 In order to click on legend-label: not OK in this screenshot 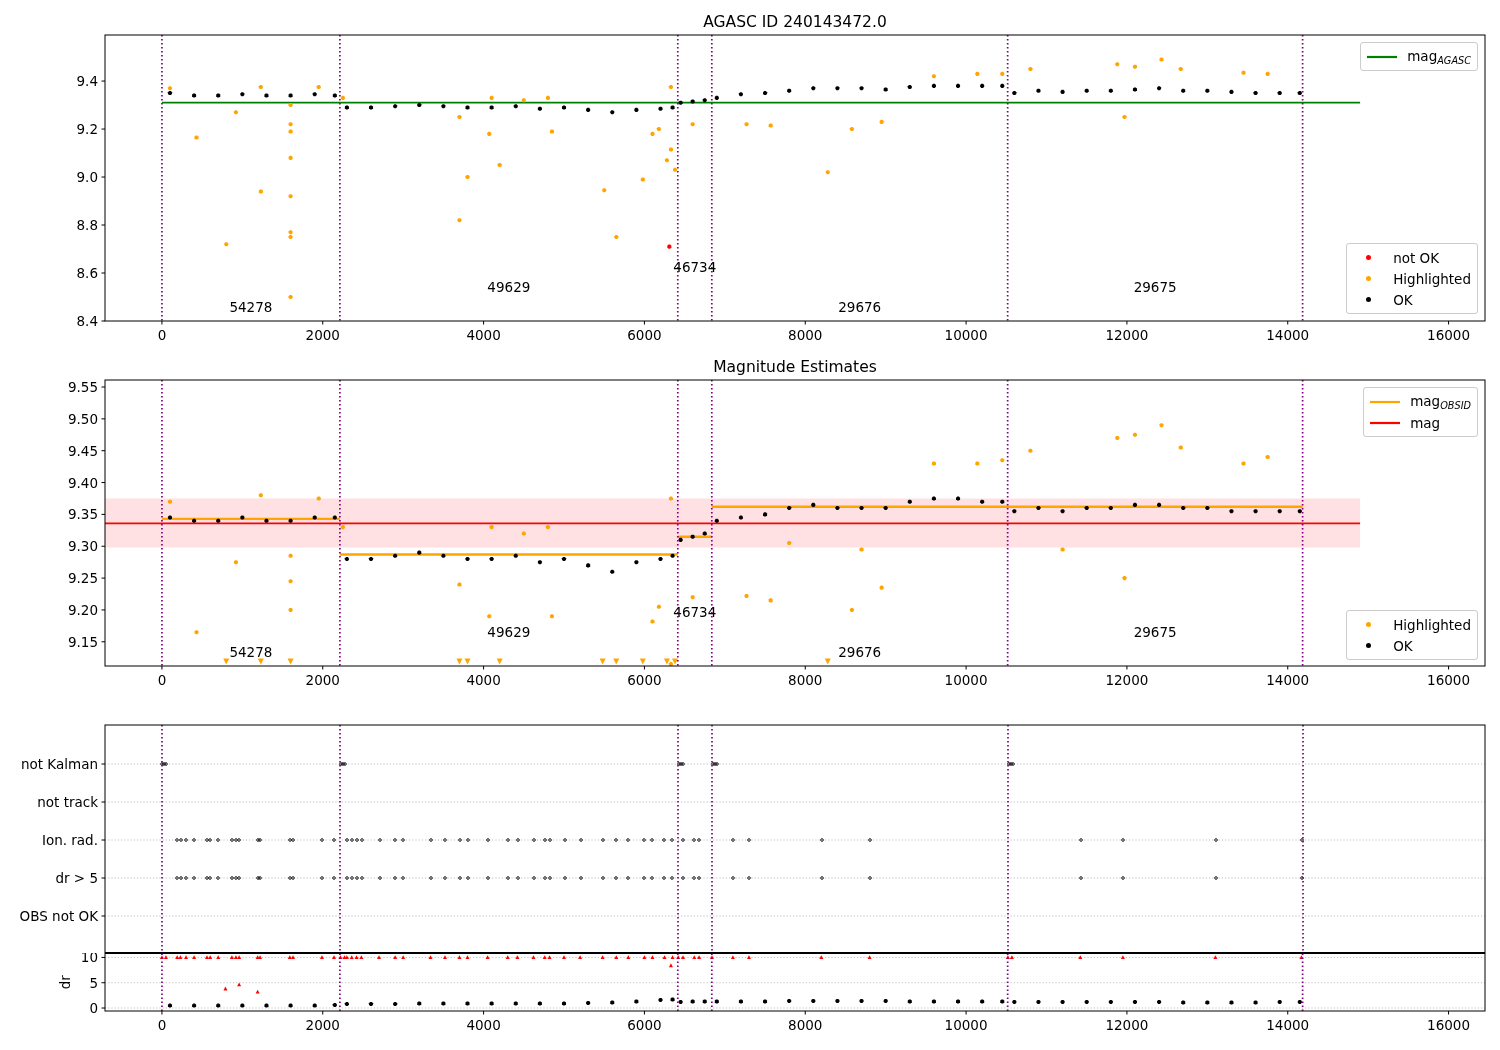, I will do `click(1416, 257)`.